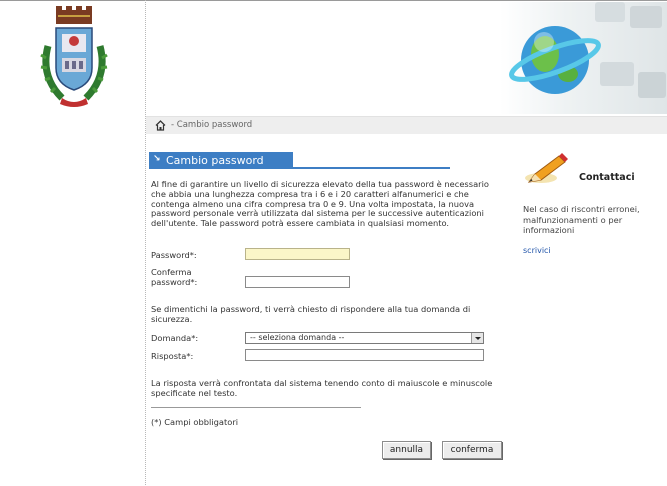 The width and height of the screenshot is (667, 486). I want to click on pencil-icon, so click(546, 168).